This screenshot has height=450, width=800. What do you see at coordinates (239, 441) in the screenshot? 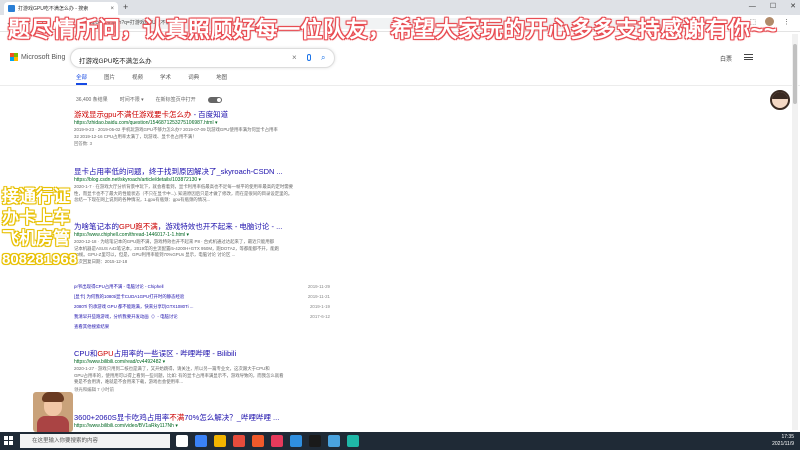
I see `app-red-icon` at bounding box center [239, 441].